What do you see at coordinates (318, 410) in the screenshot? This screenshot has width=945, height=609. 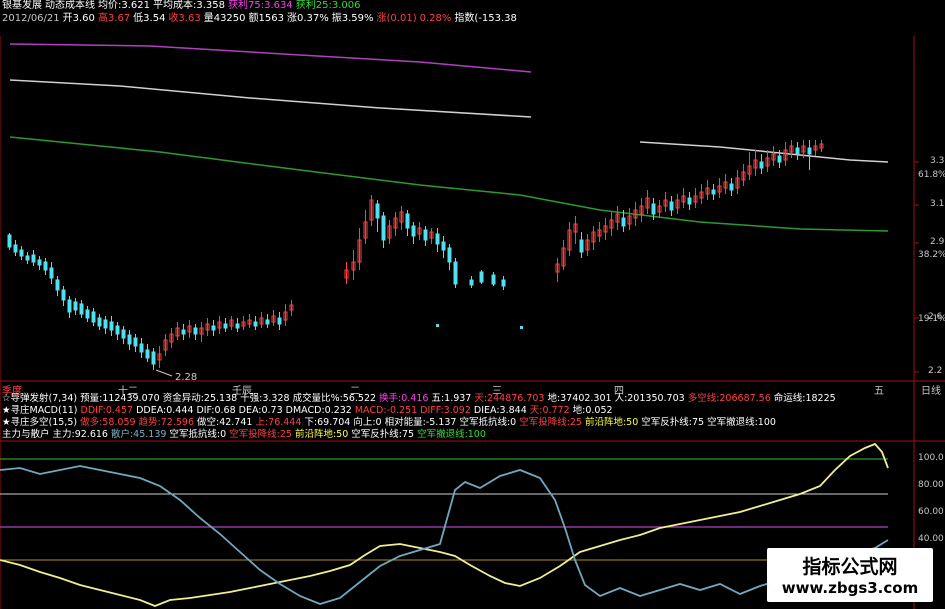 I see `indicator-field: DMACD:0.232` at bounding box center [318, 410].